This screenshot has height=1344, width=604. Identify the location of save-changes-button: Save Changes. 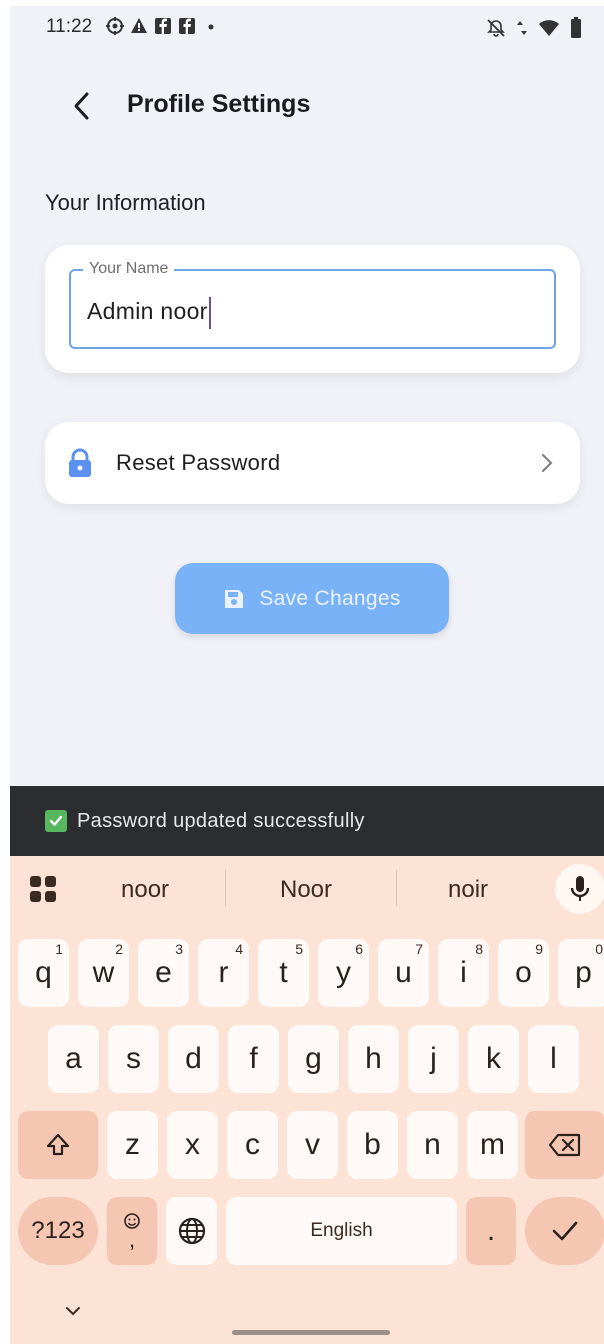
(312, 598).